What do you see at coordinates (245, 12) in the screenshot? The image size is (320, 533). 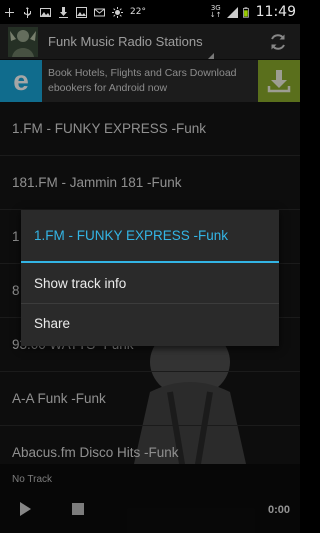 I see `battery-icon` at bounding box center [245, 12].